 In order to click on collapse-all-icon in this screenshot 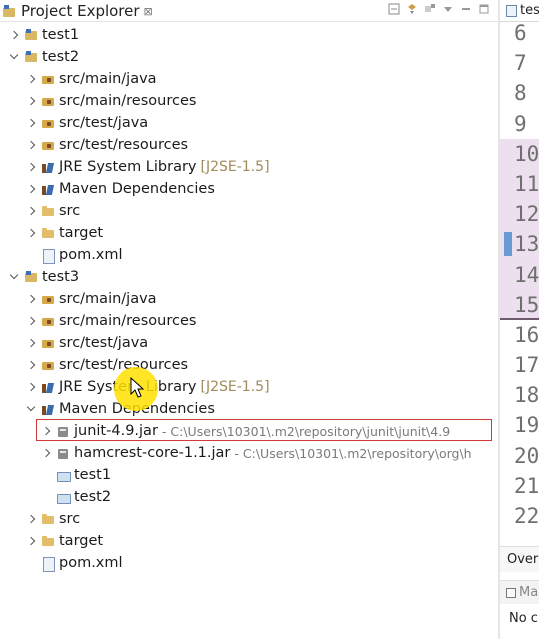, I will do `click(394, 9)`.